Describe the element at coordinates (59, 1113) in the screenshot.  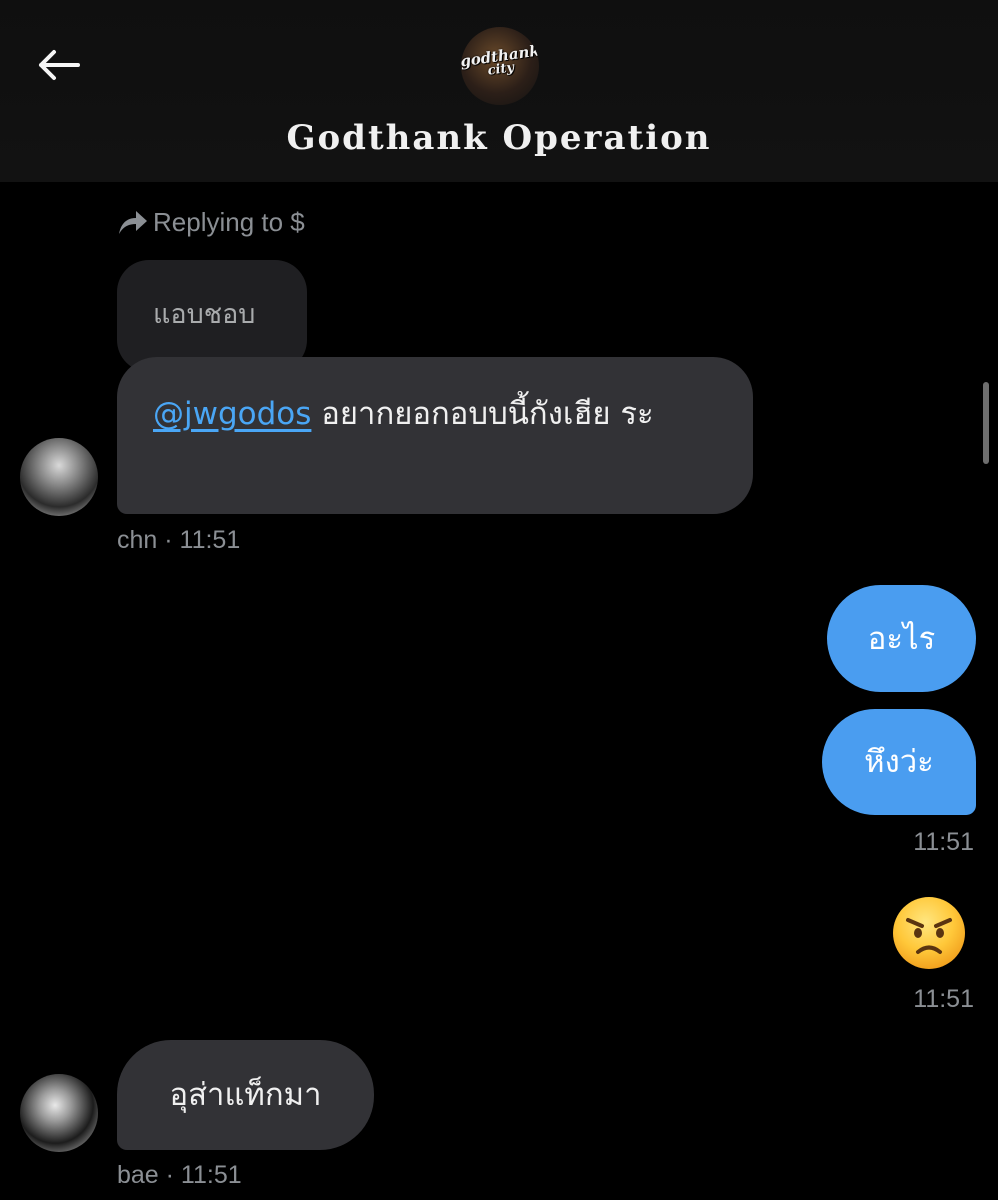
I see `avatar-bae` at that location.